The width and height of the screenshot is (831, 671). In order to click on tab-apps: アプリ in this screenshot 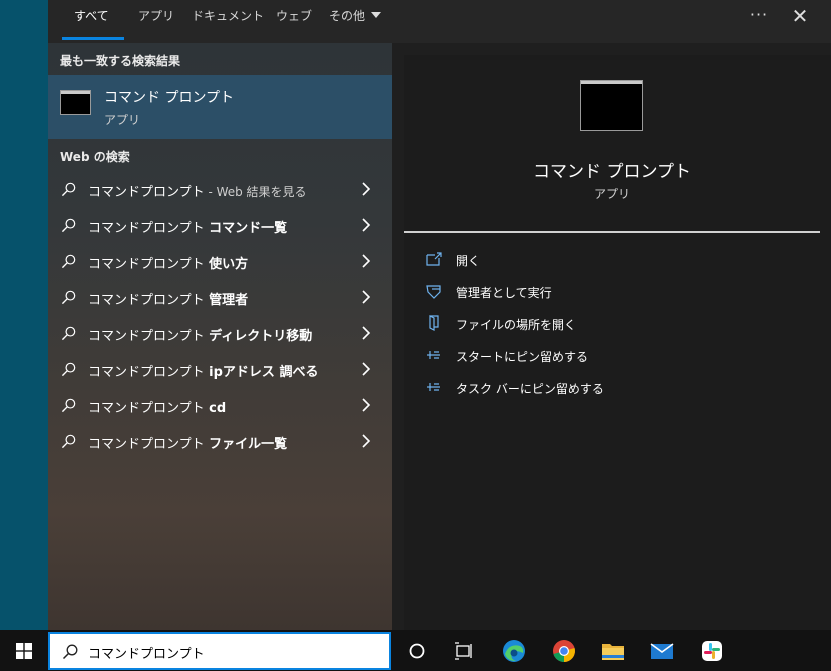, I will do `click(156, 21)`.